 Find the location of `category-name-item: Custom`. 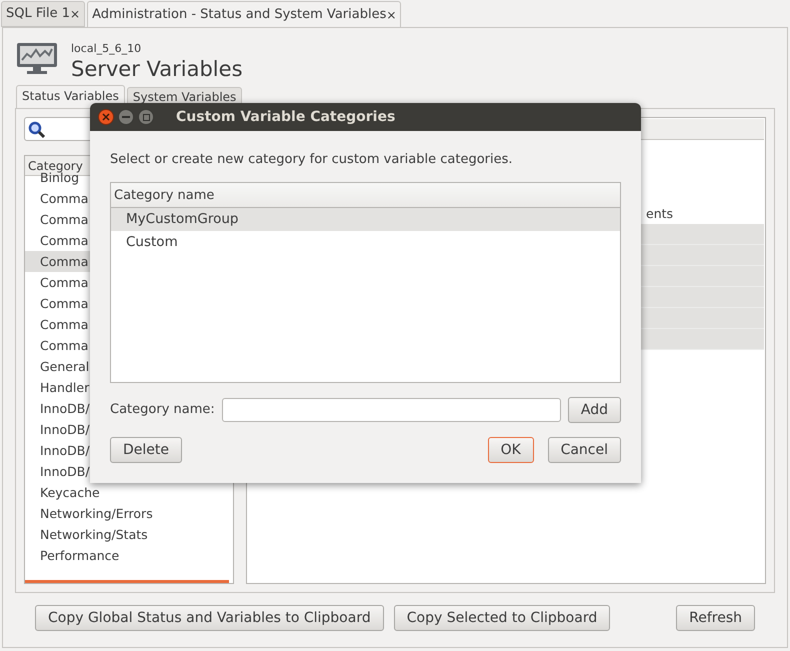

category-name-item: Custom is located at coordinates (365, 242).